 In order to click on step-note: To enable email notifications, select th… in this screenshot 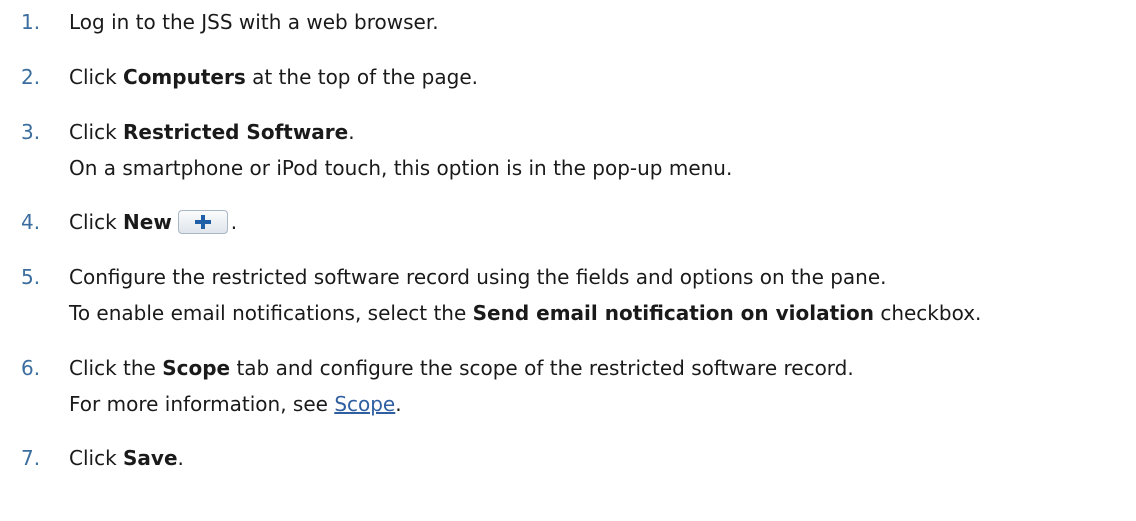, I will do `click(525, 313)`.